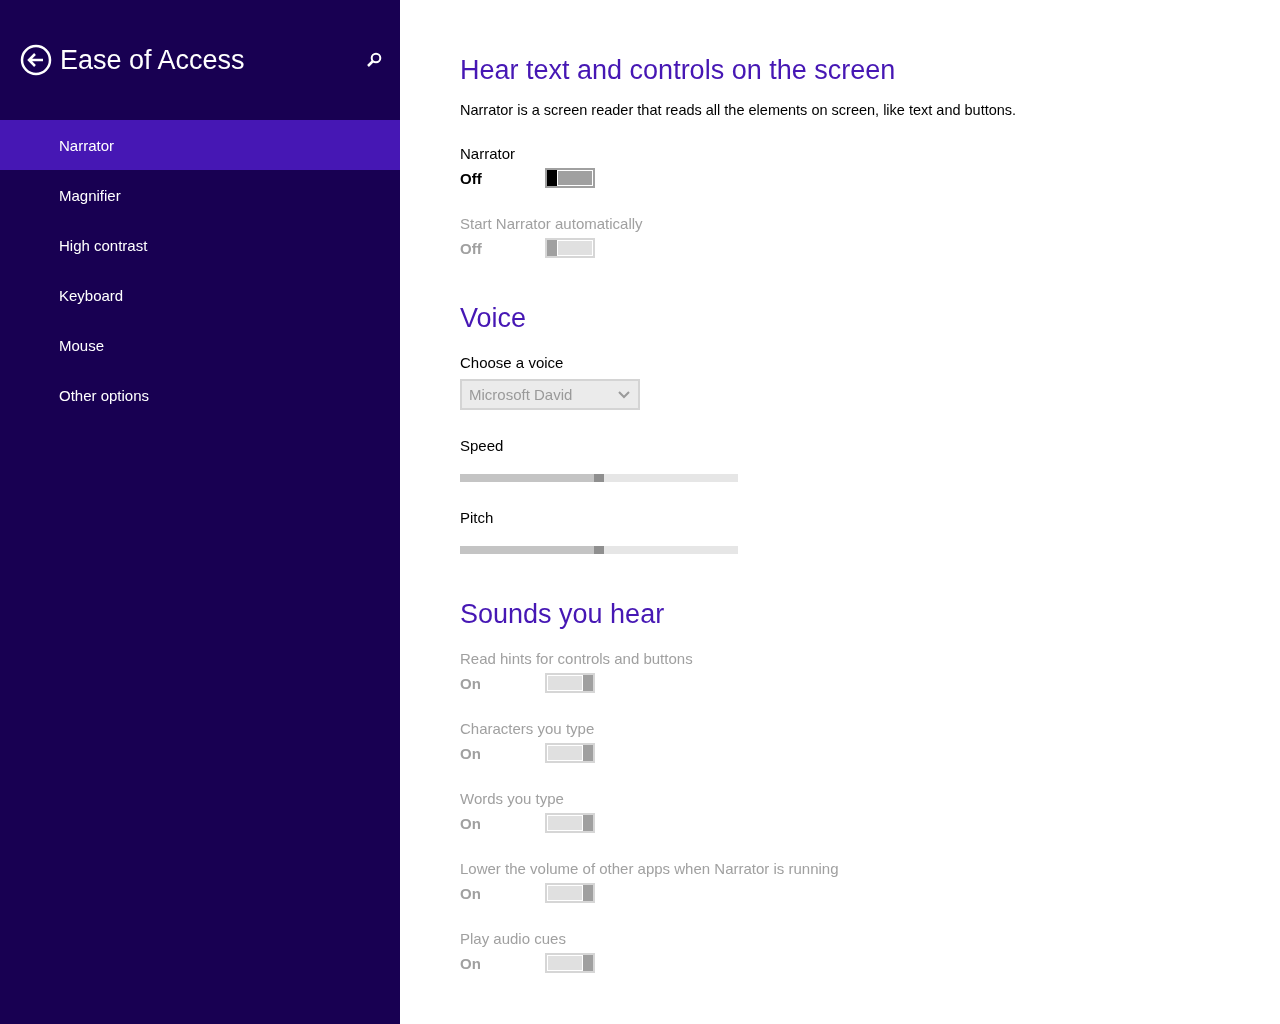 The image size is (1280, 1024). What do you see at coordinates (512, 799) in the screenshot?
I see `setting-label: Words you type` at bounding box center [512, 799].